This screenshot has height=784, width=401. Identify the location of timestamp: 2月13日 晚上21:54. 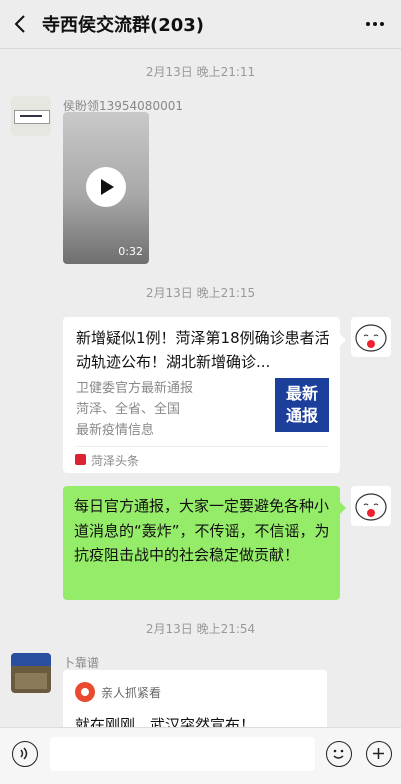
(200, 629).